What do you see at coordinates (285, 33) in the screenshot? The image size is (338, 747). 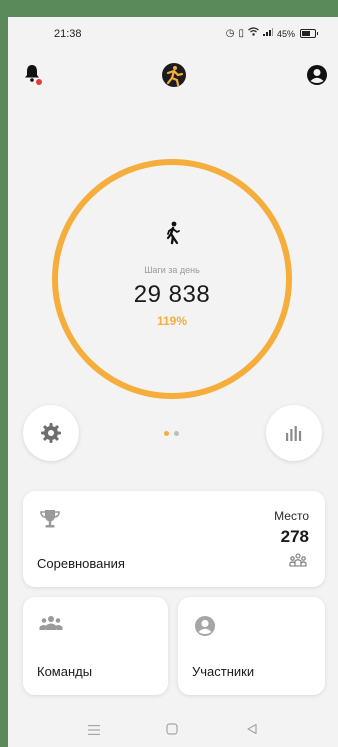 I see `battery-percent: 45%` at bounding box center [285, 33].